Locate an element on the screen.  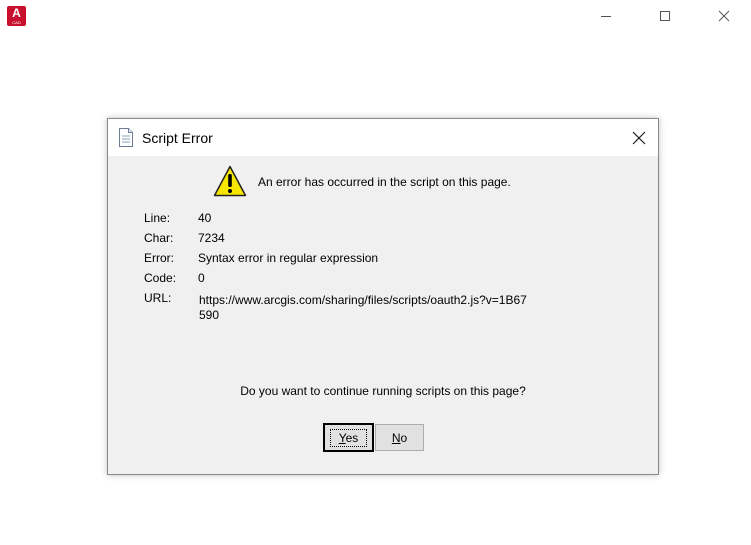
yes-button: Yes is located at coordinates (348, 437).